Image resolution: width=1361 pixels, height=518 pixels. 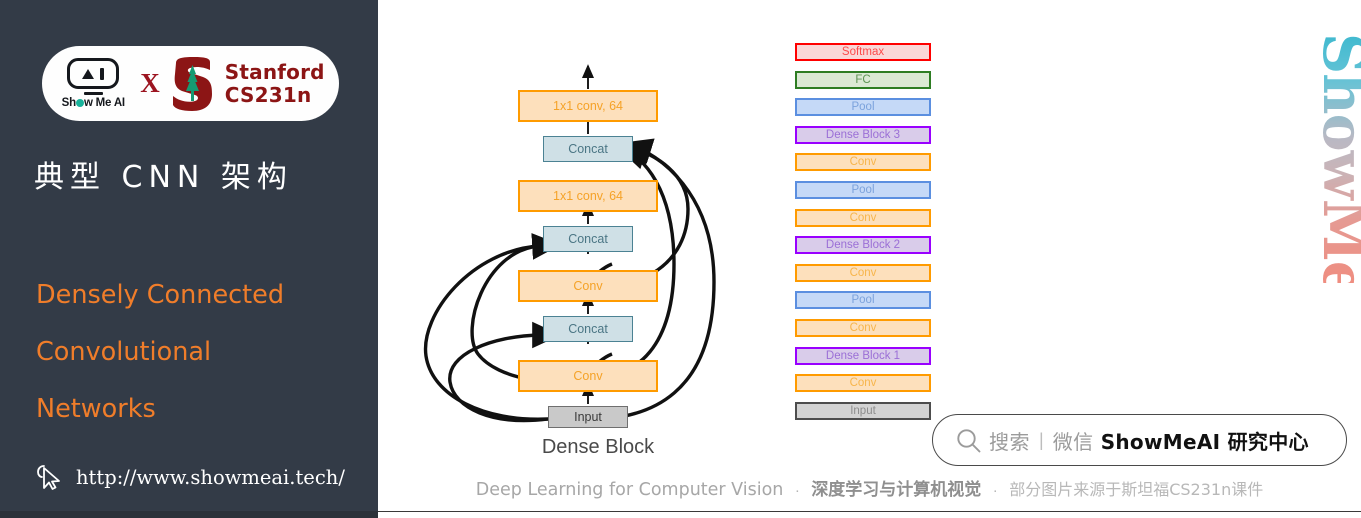 What do you see at coordinates (869, 514) in the screenshot?
I see `bottom-border-white` at bounding box center [869, 514].